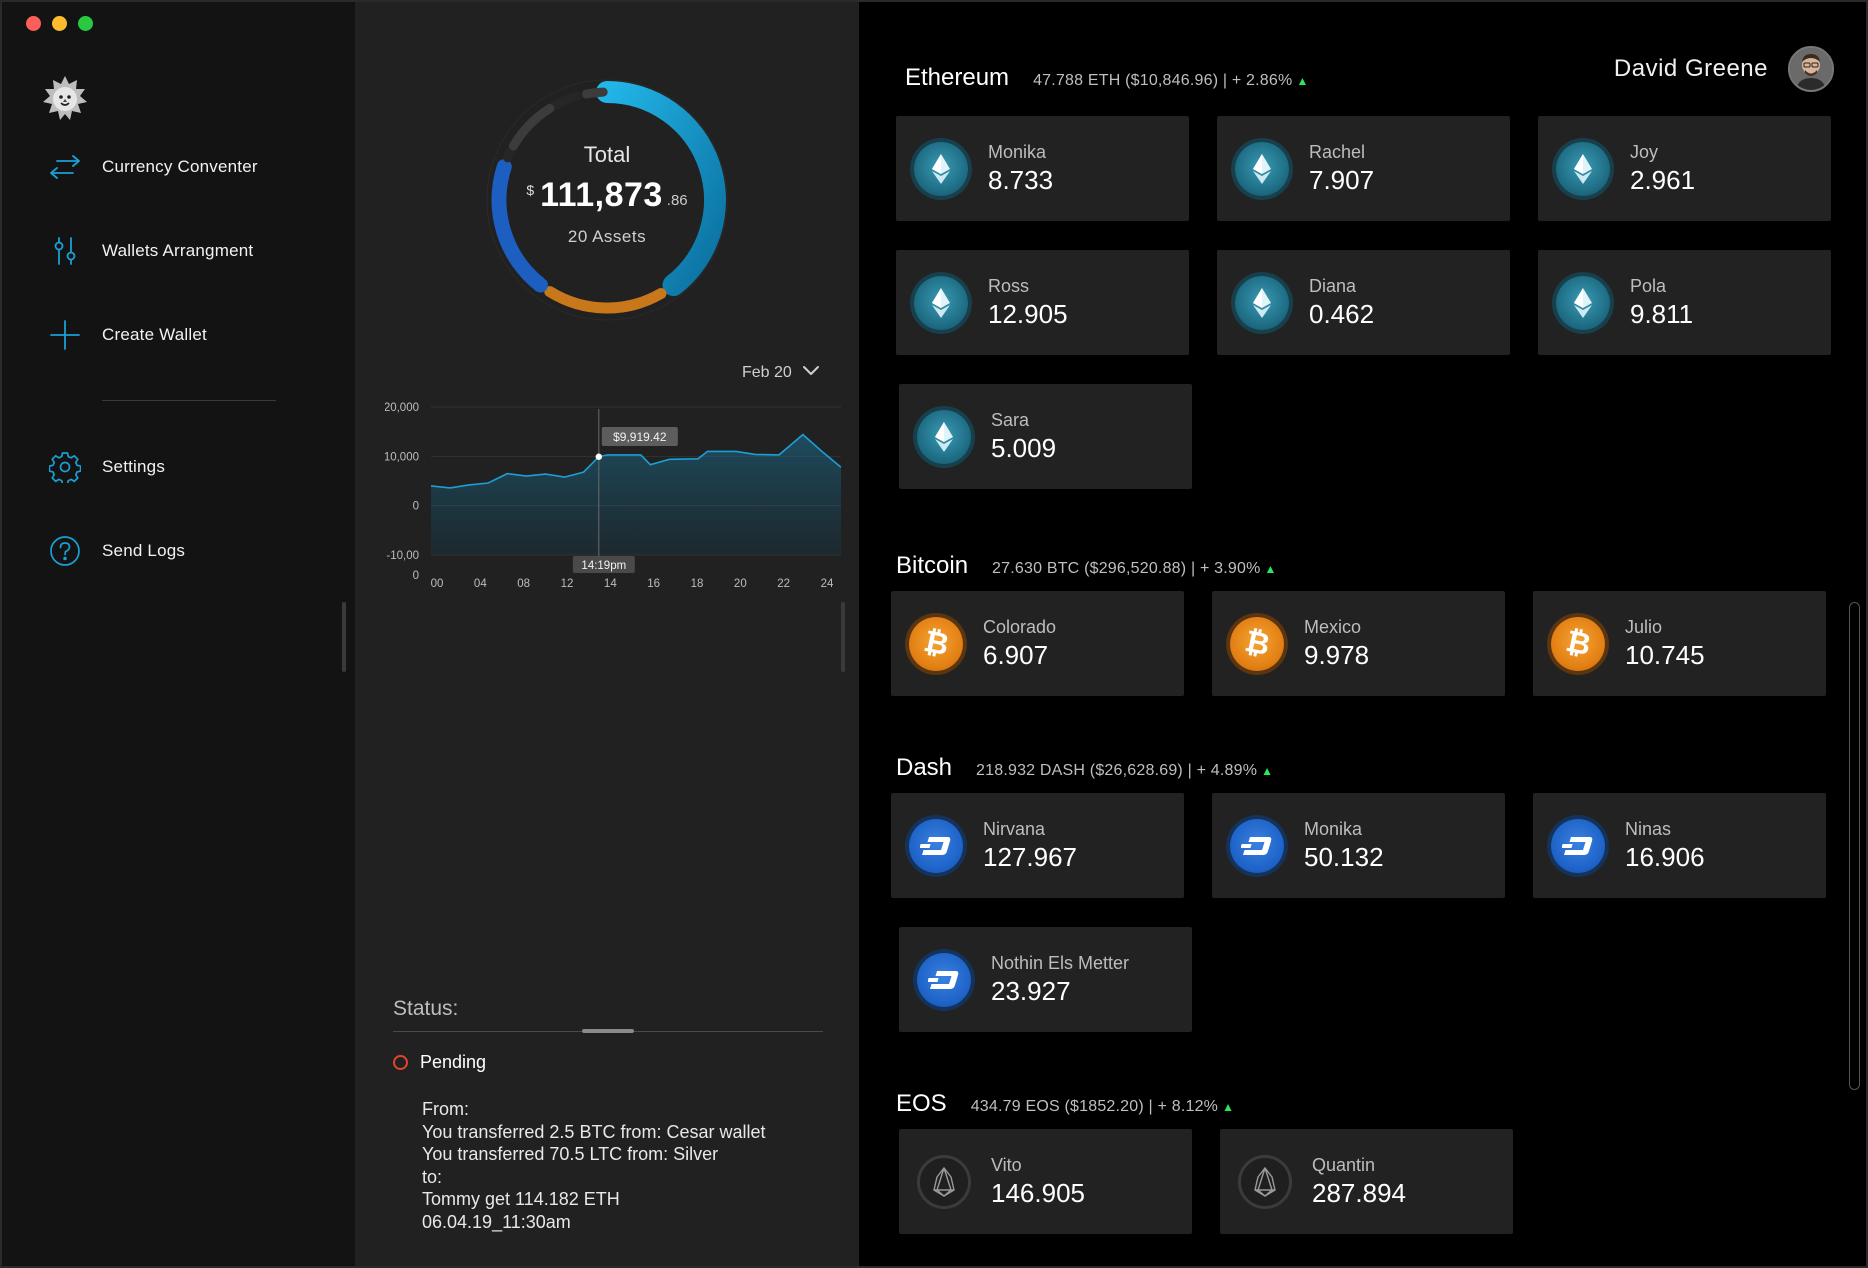 This screenshot has width=1868, height=1268. I want to click on wallet-card: Ninas 16.906, so click(1679, 845).